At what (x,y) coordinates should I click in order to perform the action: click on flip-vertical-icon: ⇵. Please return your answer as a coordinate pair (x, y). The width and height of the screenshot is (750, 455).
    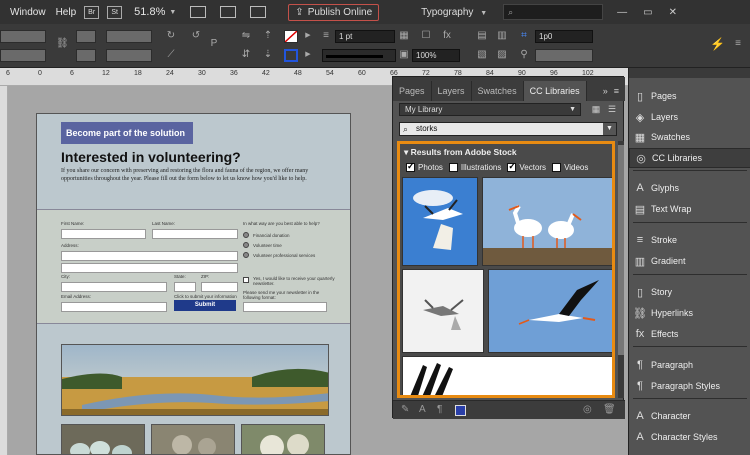
    Looking at the image, I should click on (246, 55).